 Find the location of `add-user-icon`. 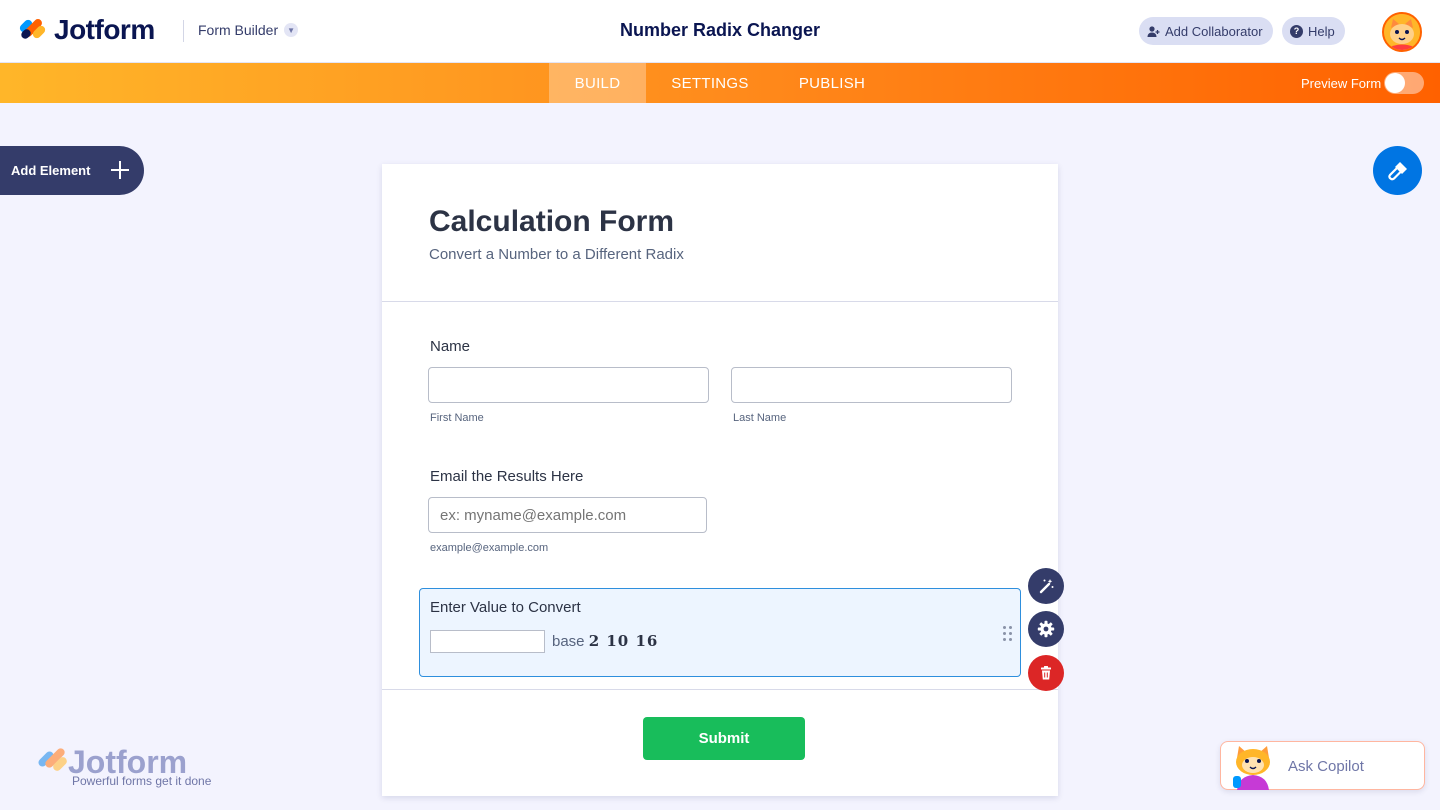

add-user-icon is located at coordinates (1153, 31).